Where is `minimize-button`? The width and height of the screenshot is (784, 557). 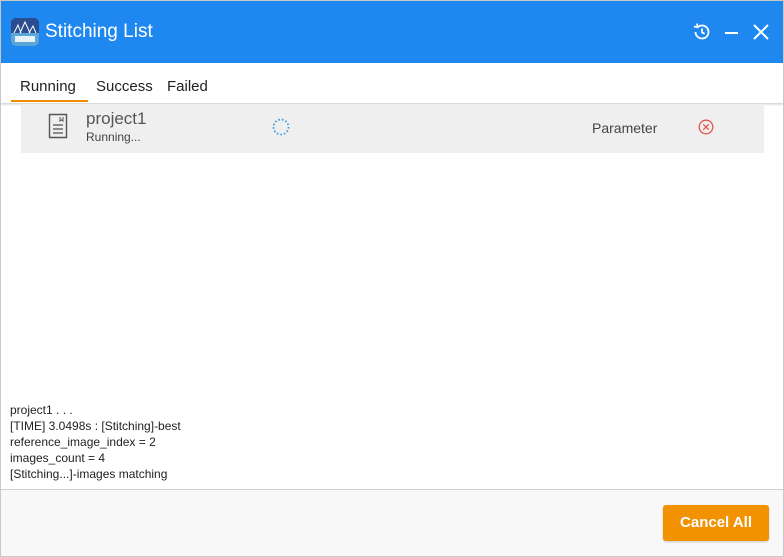 minimize-button is located at coordinates (732, 32).